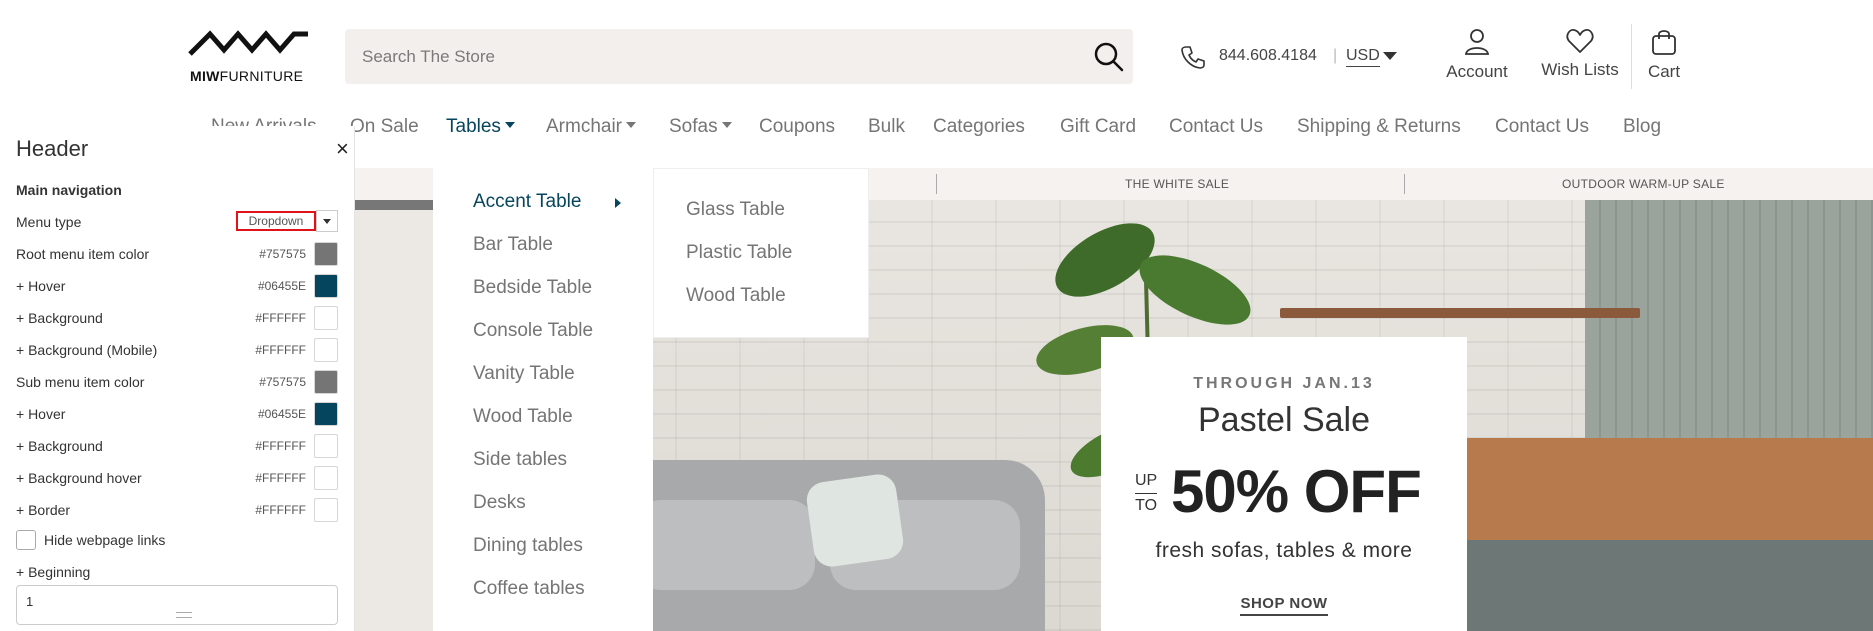  What do you see at coordinates (1643, 184) in the screenshot?
I see `promo-outdoor-sale: OUTDOOR WARM-UP SALE` at bounding box center [1643, 184].